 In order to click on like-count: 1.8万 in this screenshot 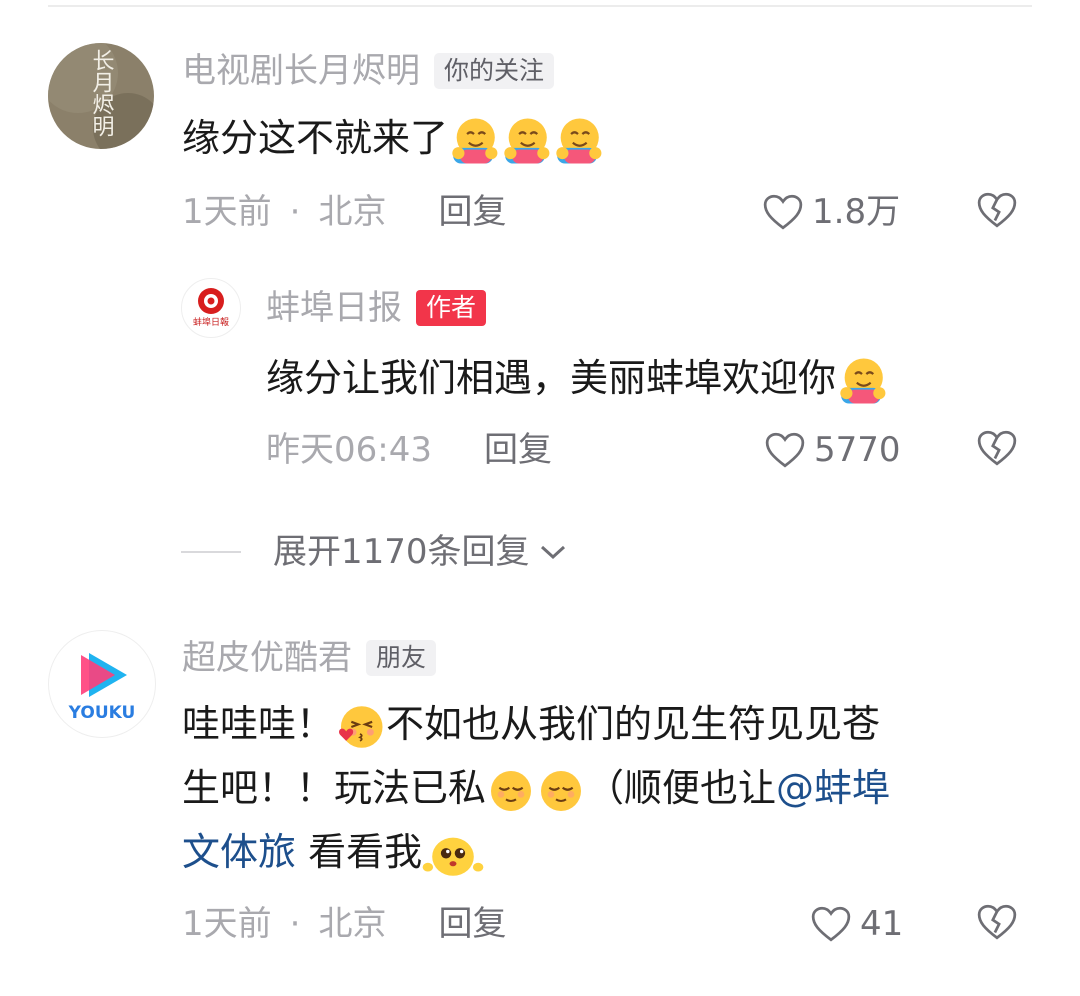, I will do `click(856, 212)`.